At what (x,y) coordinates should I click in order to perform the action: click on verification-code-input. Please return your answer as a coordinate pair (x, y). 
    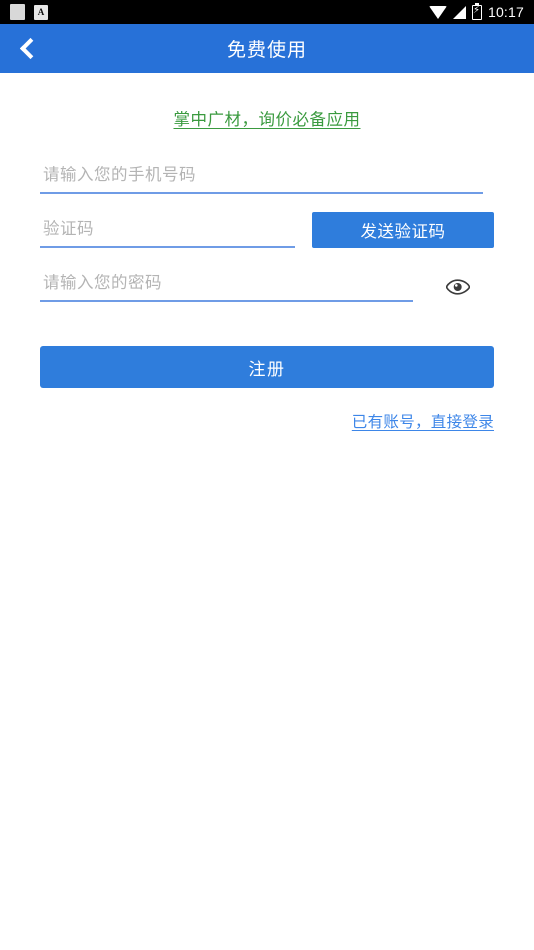
    Looking at the image, I should click on (167, 229).